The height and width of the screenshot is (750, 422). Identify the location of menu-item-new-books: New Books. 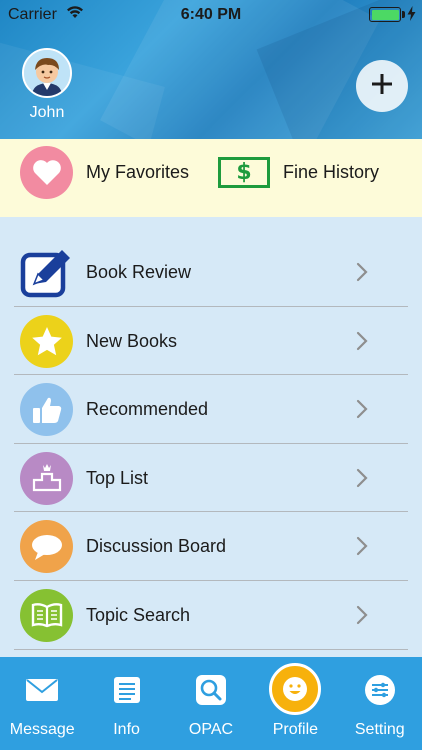
(211, 341).